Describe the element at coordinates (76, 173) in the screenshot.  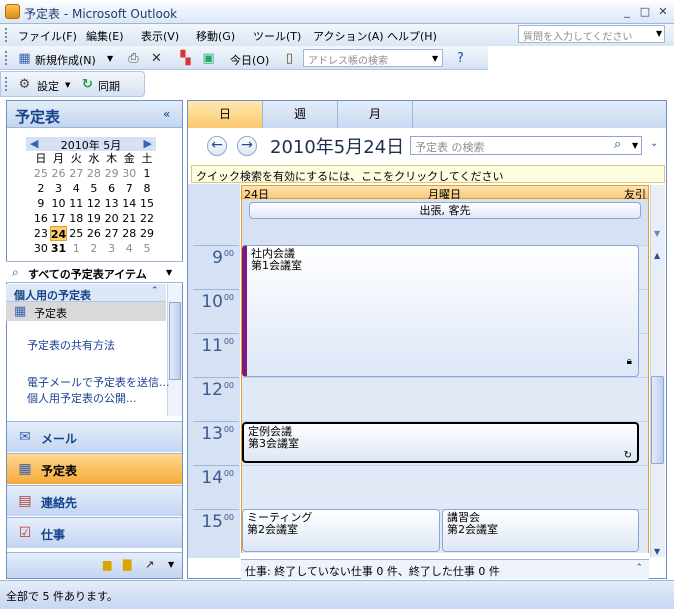
I see `calendar-day: 27` at that location.